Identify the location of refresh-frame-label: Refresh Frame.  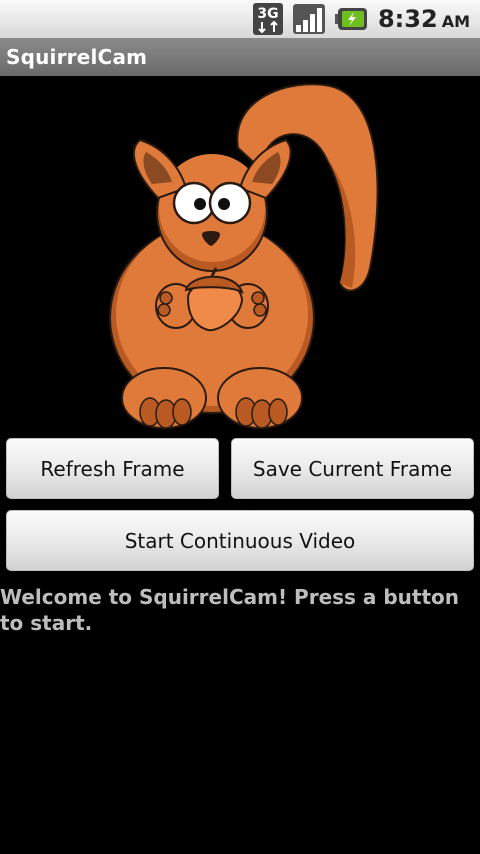
(112, 468).